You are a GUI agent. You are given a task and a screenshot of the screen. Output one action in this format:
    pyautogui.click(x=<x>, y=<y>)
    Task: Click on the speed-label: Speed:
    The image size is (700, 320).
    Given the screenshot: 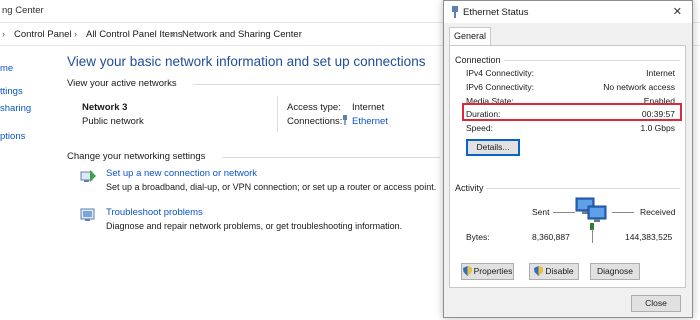 What is the action you would take?
    pyautogui.click(x=479, y=128)
    